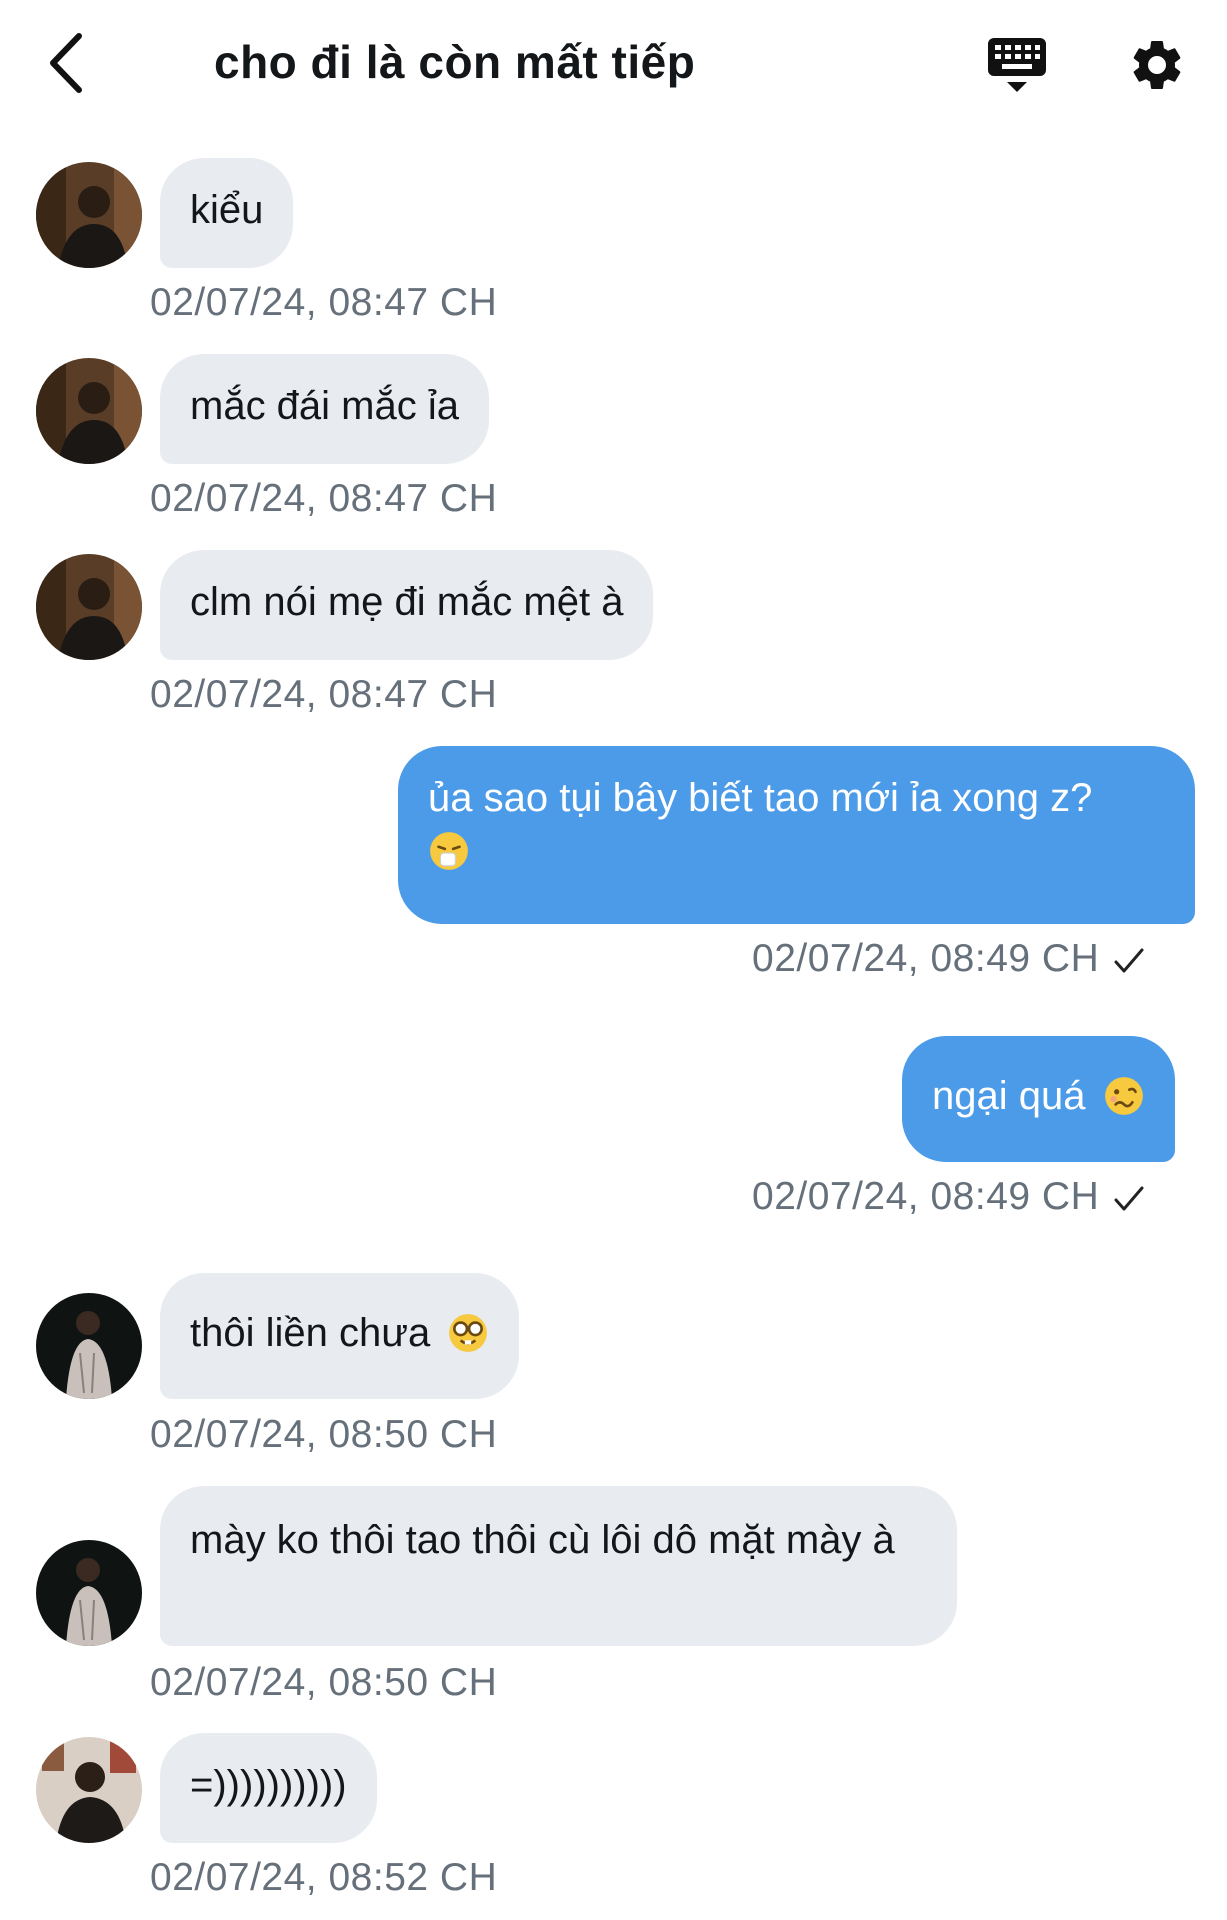 The height and width of the screenshot is (1920, 1227). I want to click on nerd-face-emoji, so click(468, 1333).